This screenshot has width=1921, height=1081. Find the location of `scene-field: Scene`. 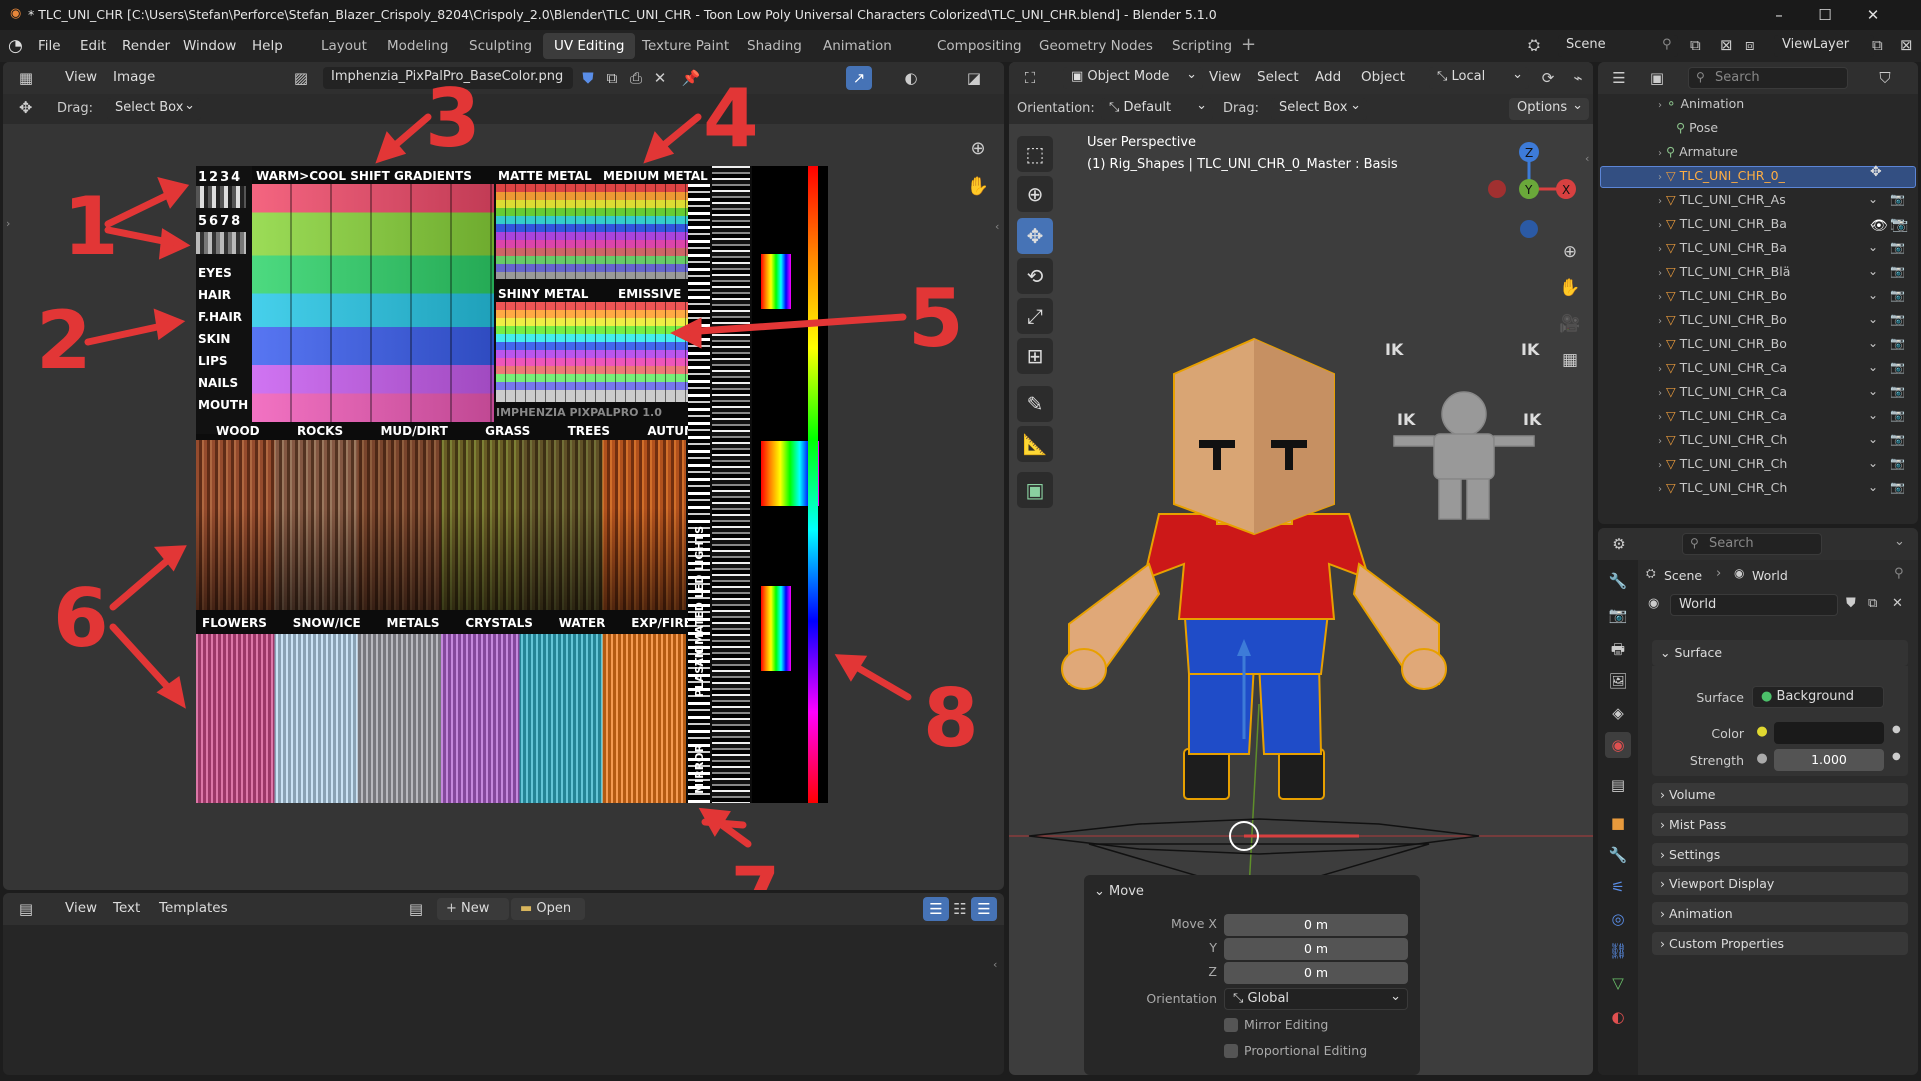

scene-field: Scene is located at coordinates (1618, 46).